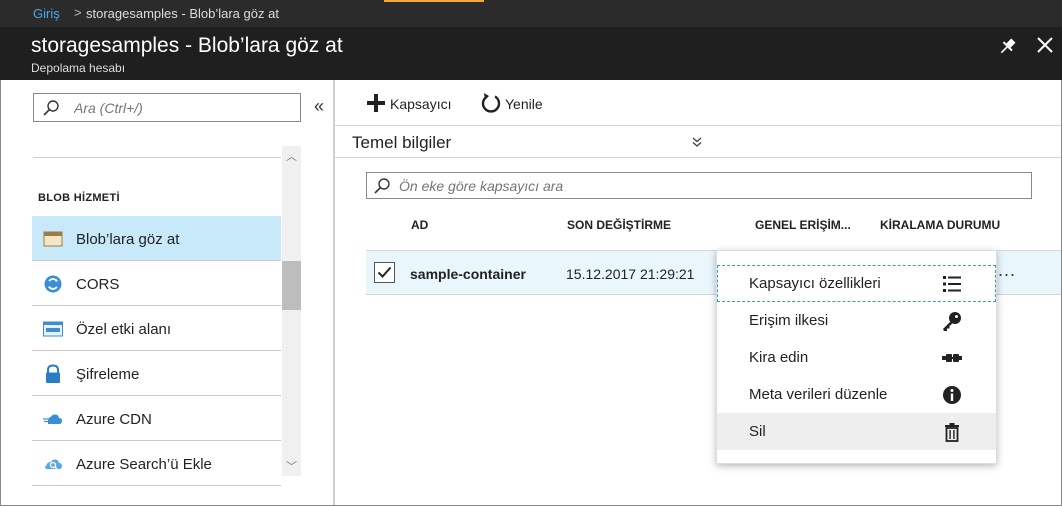  I want to click on add-container-button: Kapsayıcı, so click(410, 104).